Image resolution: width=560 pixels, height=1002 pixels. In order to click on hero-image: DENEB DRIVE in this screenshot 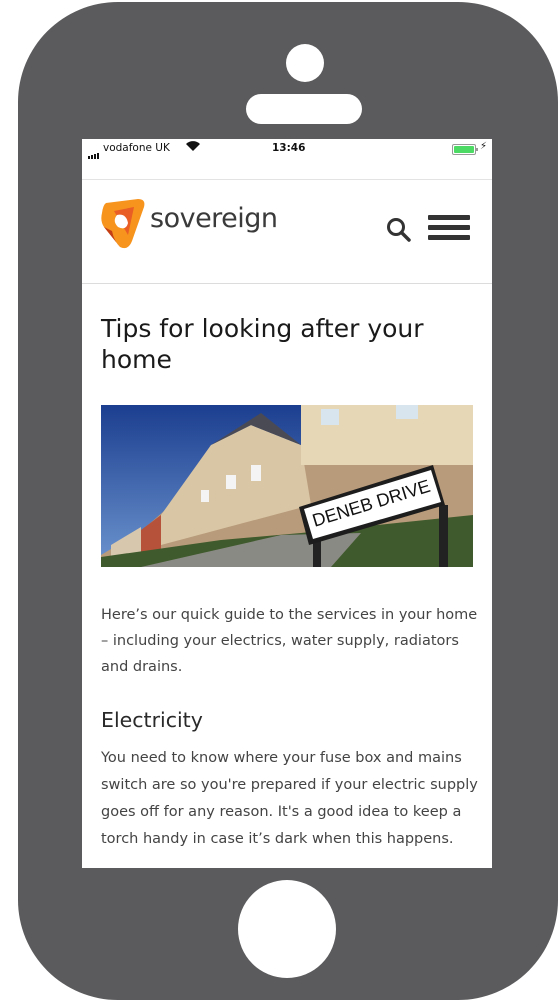, I will do `click(287, 486)`.